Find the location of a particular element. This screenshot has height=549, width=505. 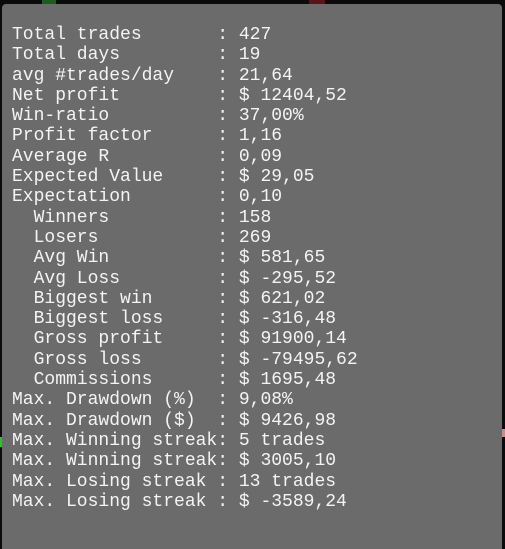

stat-row-max-winning-streak-trades: Max. Winning streak: 5 trades is located at coordinates (257, 441).